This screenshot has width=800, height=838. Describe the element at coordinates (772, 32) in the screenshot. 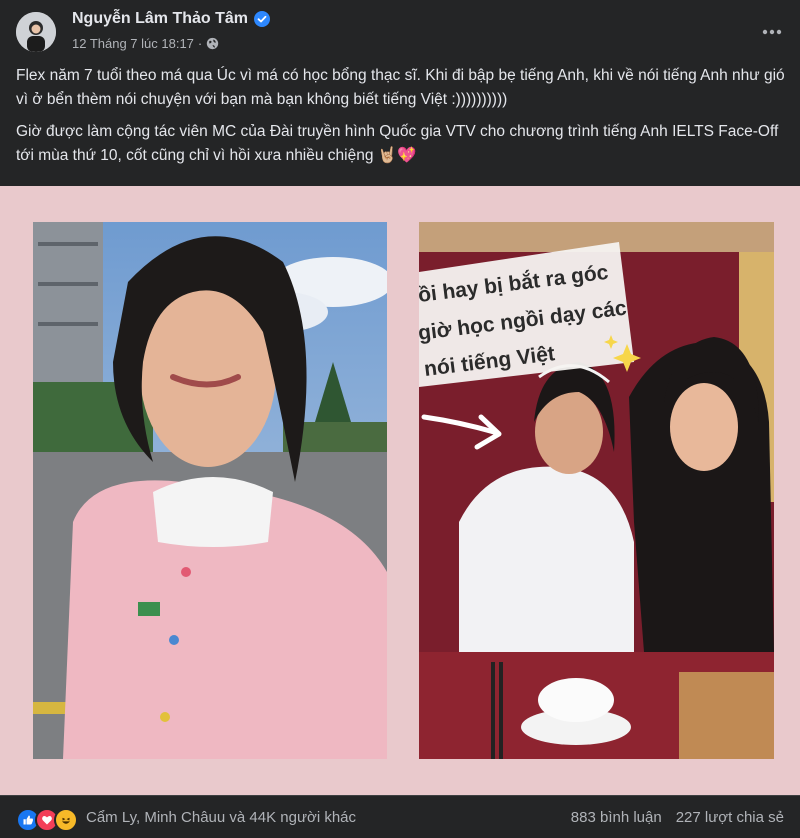

I see `more-options-icon` at that location.